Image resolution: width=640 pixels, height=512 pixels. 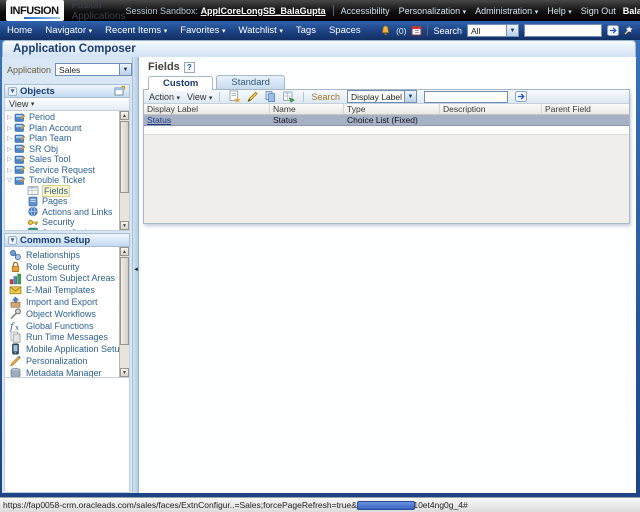 What do you see at coordinates (159, 120) in the screenshot?
I see `row-display-label-link: Status` at bounding box center [159, 120].